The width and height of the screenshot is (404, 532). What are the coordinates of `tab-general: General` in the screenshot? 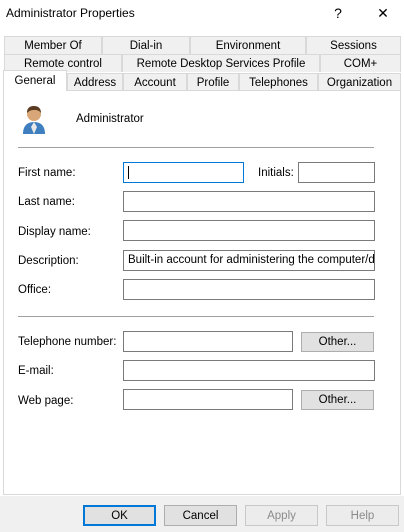 It's located at (35, 80).